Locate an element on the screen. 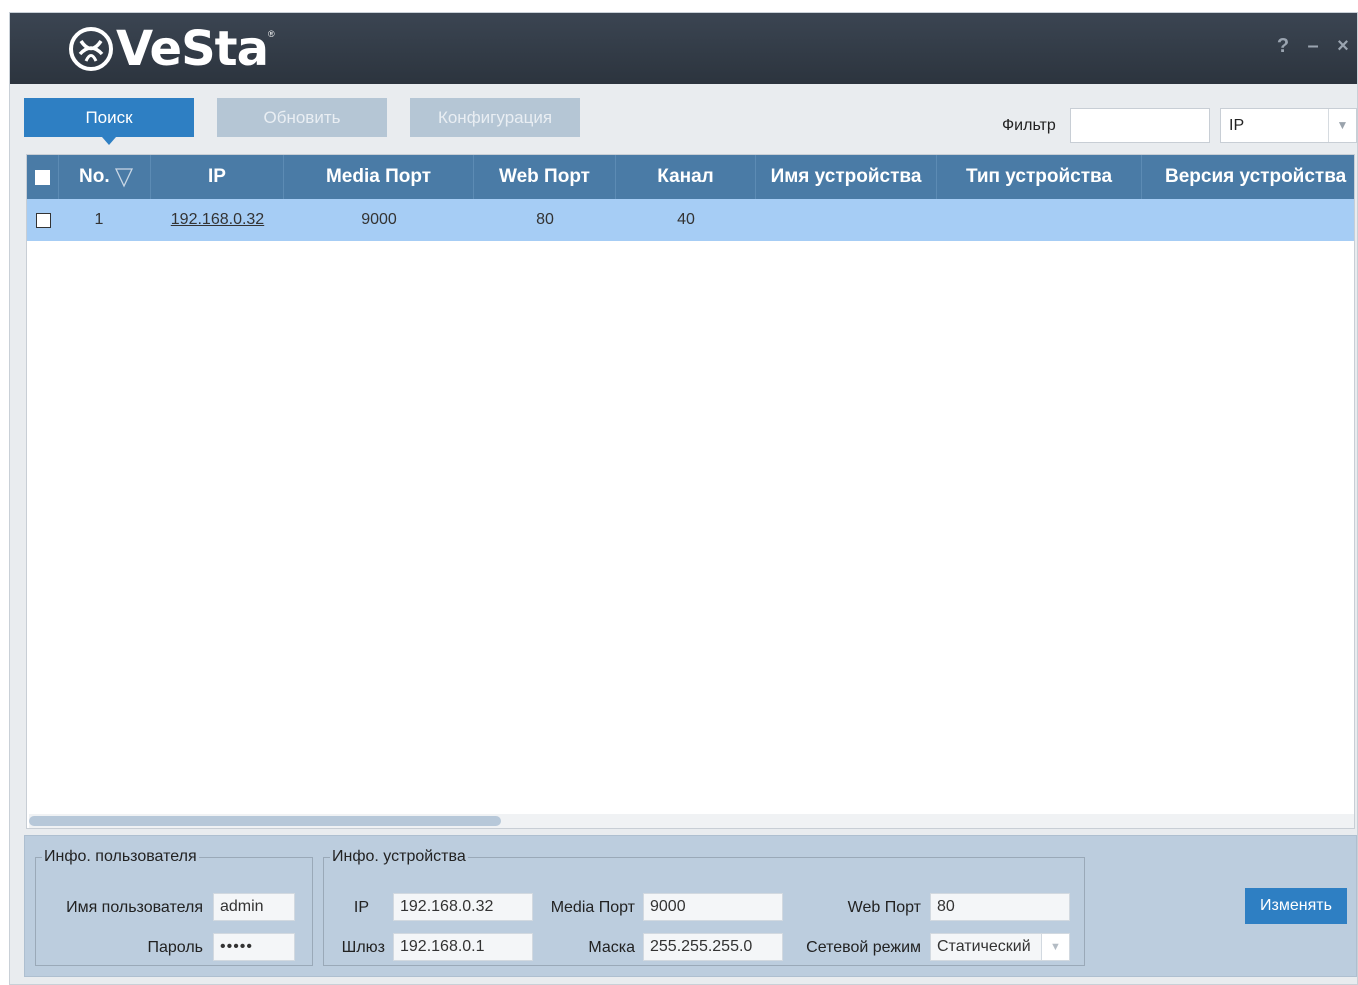  column-no-label: No. is located at coordinates (94, 176).